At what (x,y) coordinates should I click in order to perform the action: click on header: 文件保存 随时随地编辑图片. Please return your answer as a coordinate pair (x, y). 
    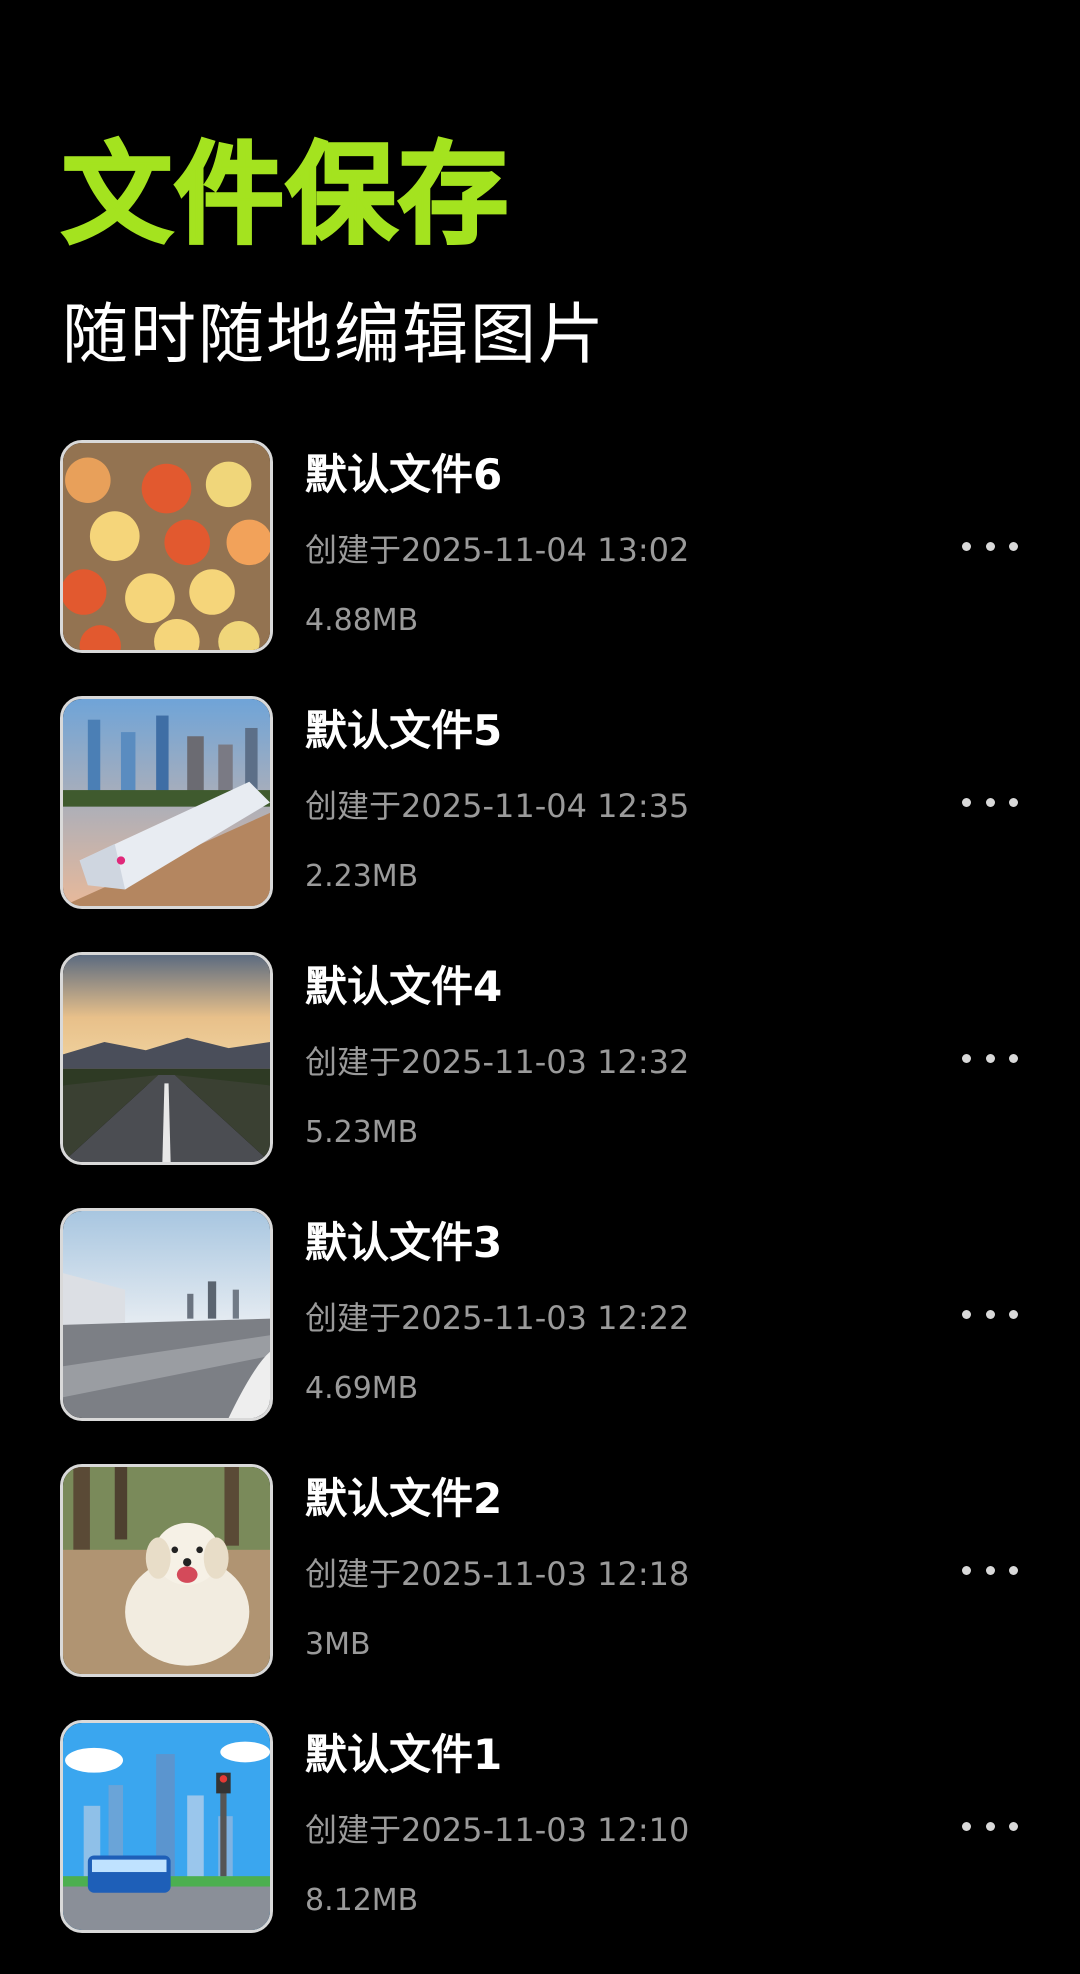
    Looking at the image, I should click on (333, 252).